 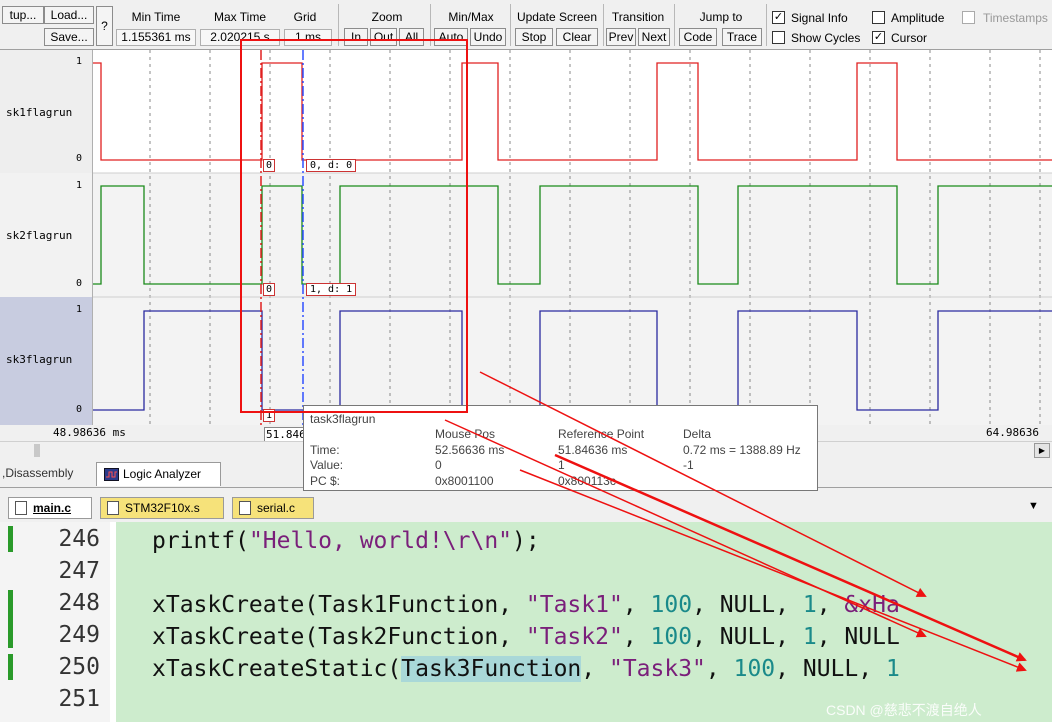 I want to click on code-line: printf("Hello, world!\r\n");, so click(x=346, y=541).